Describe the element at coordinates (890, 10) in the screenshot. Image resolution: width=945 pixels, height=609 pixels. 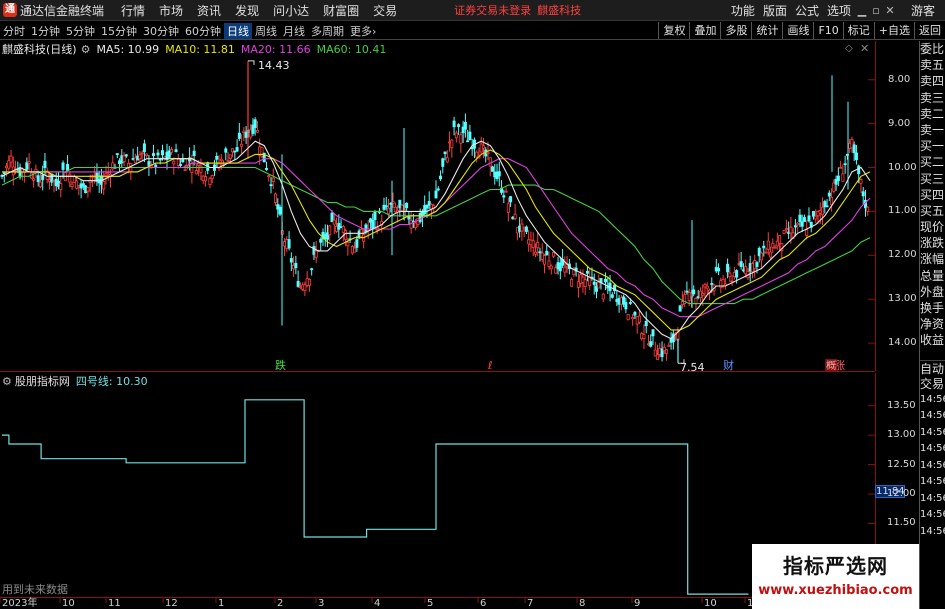
I see `close-icon: ✕` at that location.